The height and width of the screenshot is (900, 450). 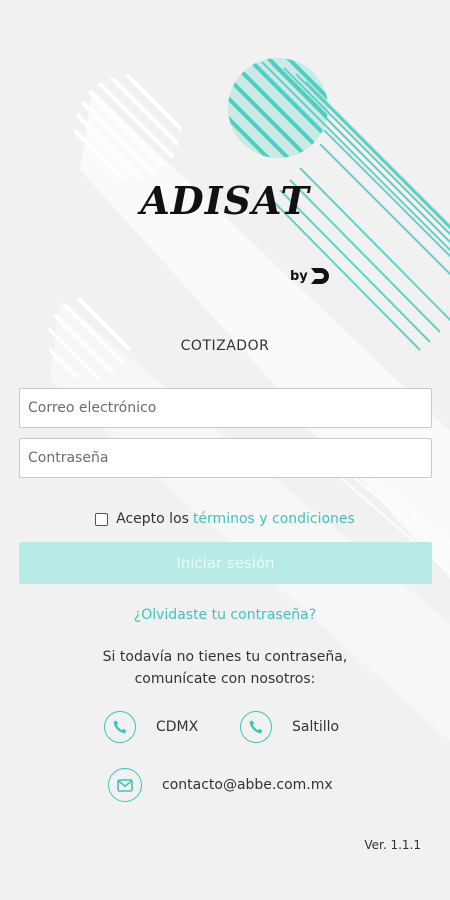 I want to click on app-logo: ADISAT, so click(x=225, y=200).